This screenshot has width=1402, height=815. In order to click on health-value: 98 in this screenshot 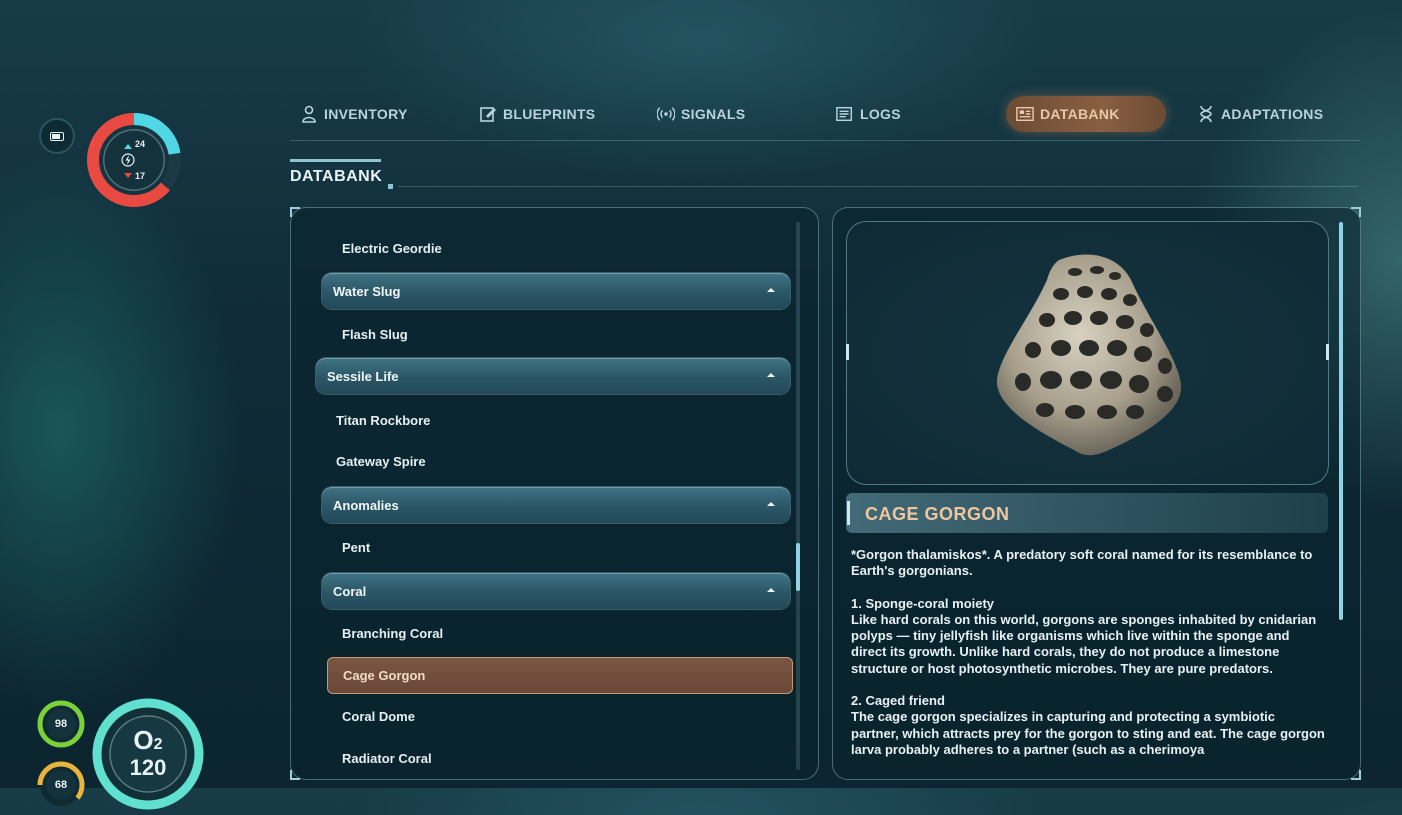, I will do `click(61, 724)`.